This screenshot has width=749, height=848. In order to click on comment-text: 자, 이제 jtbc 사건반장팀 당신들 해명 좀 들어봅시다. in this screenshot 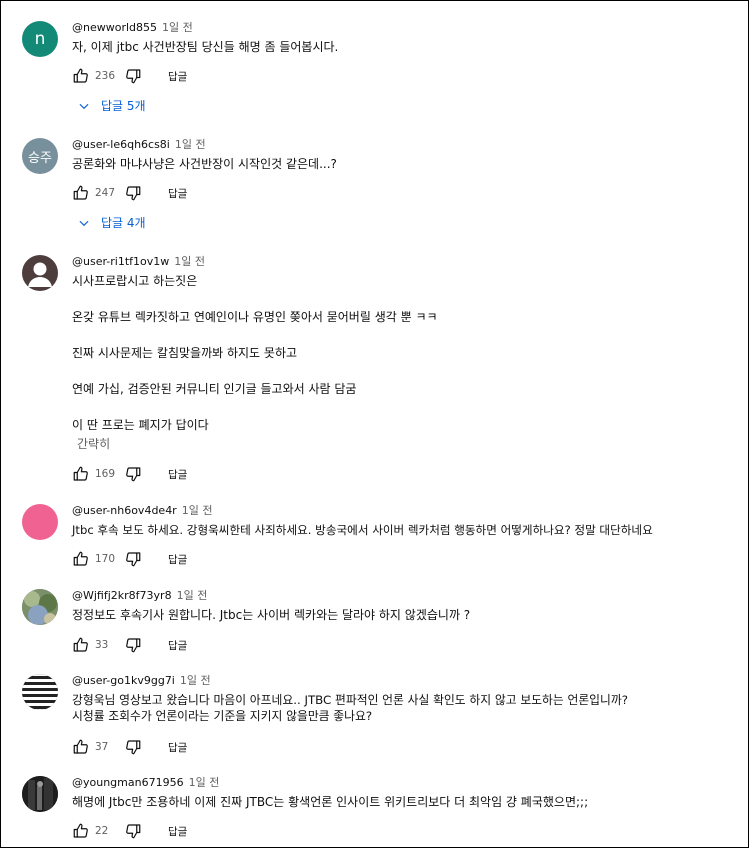, I will do `click(408, 47)`.